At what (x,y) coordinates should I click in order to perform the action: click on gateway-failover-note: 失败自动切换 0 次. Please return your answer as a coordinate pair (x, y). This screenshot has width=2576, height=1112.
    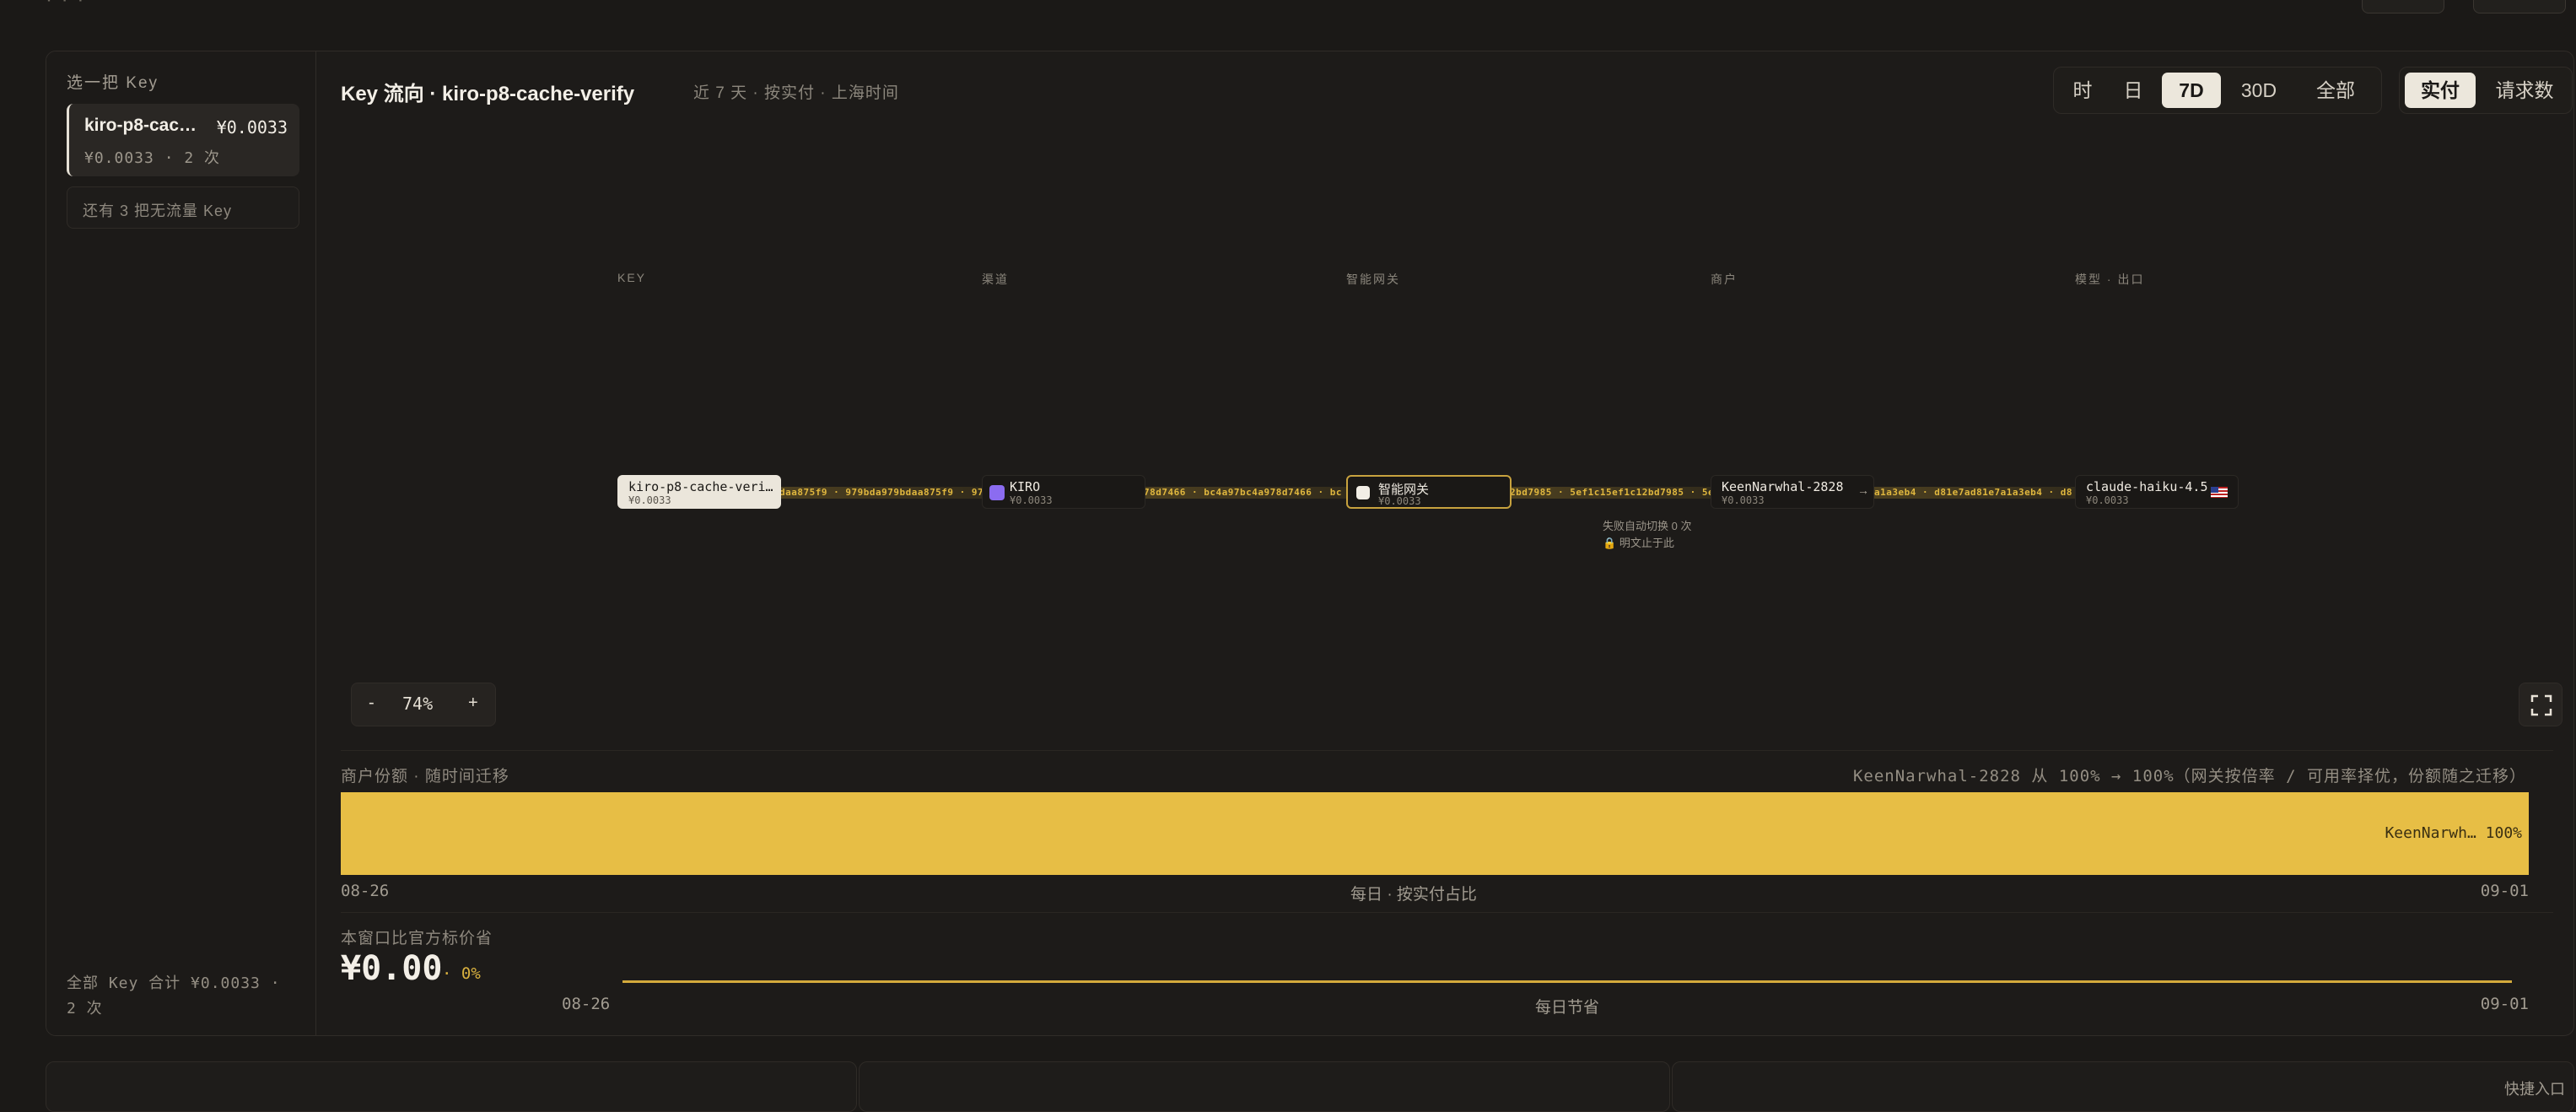
    Looking at the image, I should click on (1647, 526).